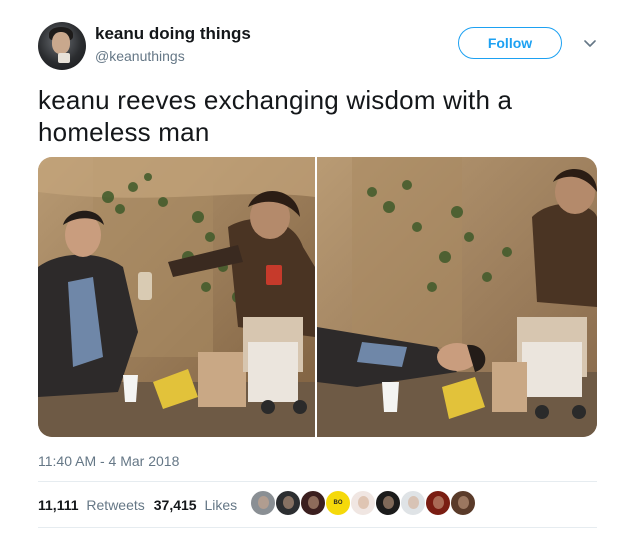 This screenshot has height=535, width=631. I want to click on liker-avatar-4: BO, so click(338, 503).